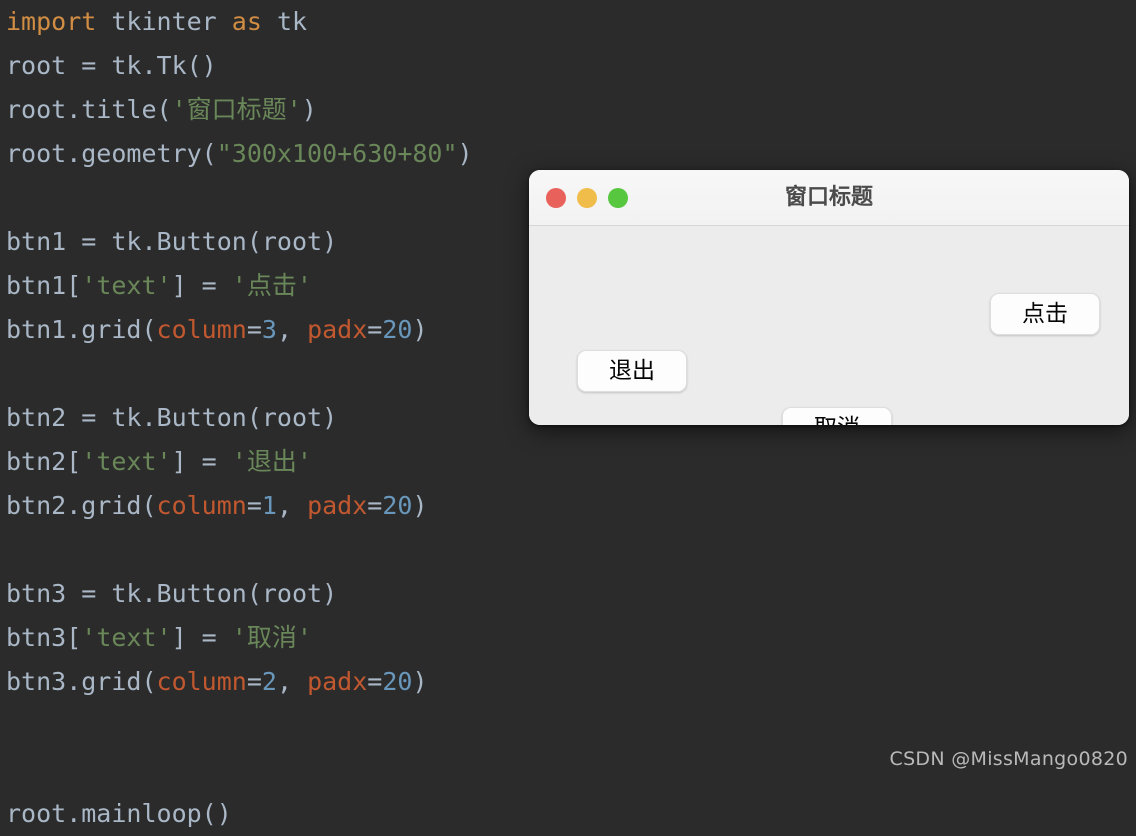 This screenshot has height=836, width=1136. I want to click on window-title-bar: 窗口标题, so click(829, 198).